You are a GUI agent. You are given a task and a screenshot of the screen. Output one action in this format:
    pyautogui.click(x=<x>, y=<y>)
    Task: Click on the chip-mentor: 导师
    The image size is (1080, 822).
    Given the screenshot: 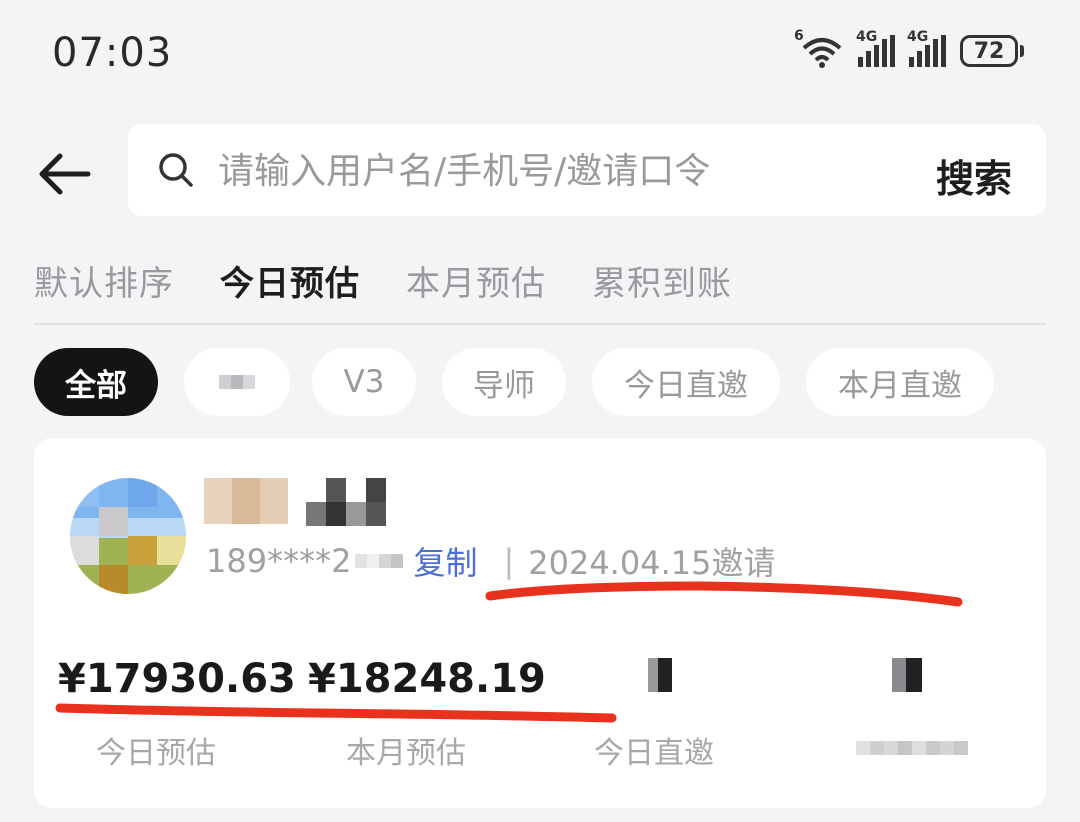 What is the action you would take?
    pyautogui.click(x=504, y=382)
    